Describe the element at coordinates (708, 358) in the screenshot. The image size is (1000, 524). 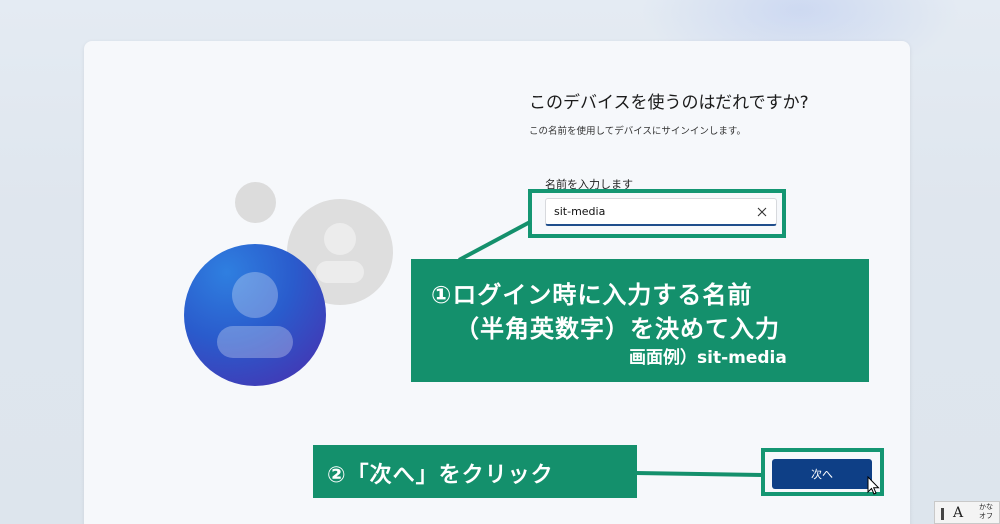
I see `callout1-line3: 画面例）sit-media` at that location.